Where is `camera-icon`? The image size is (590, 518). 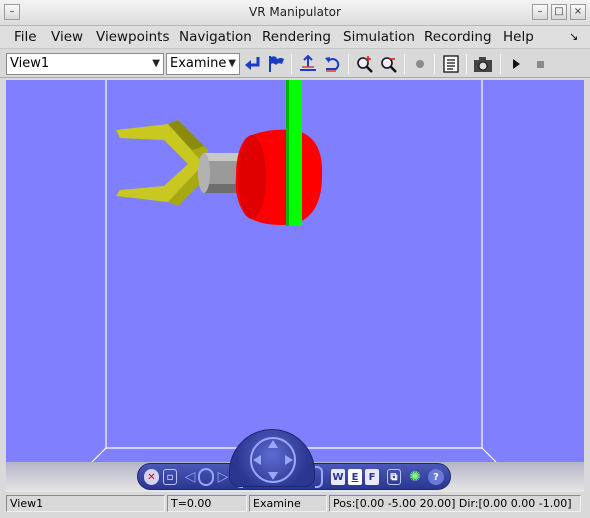
camera-icon is located at coordinates (483, 64).